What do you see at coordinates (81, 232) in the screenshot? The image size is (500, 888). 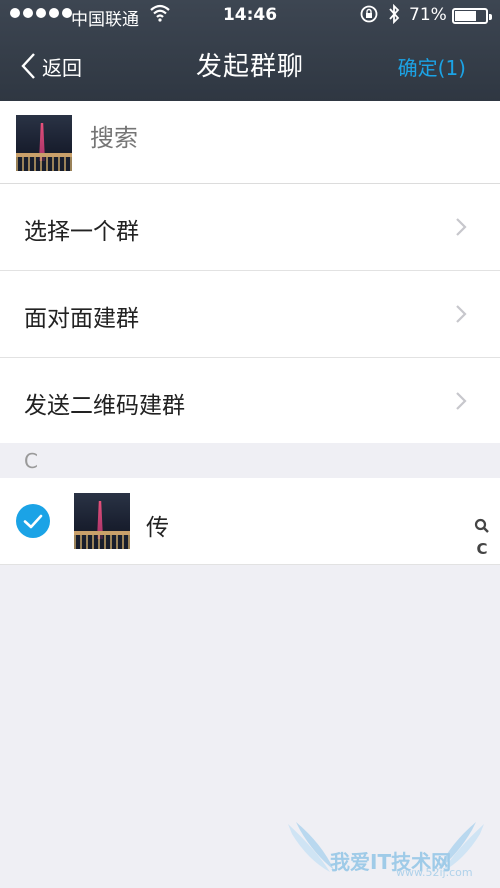 I see `menu-item-label: 选择一个群` at bounding box center [81, 232].